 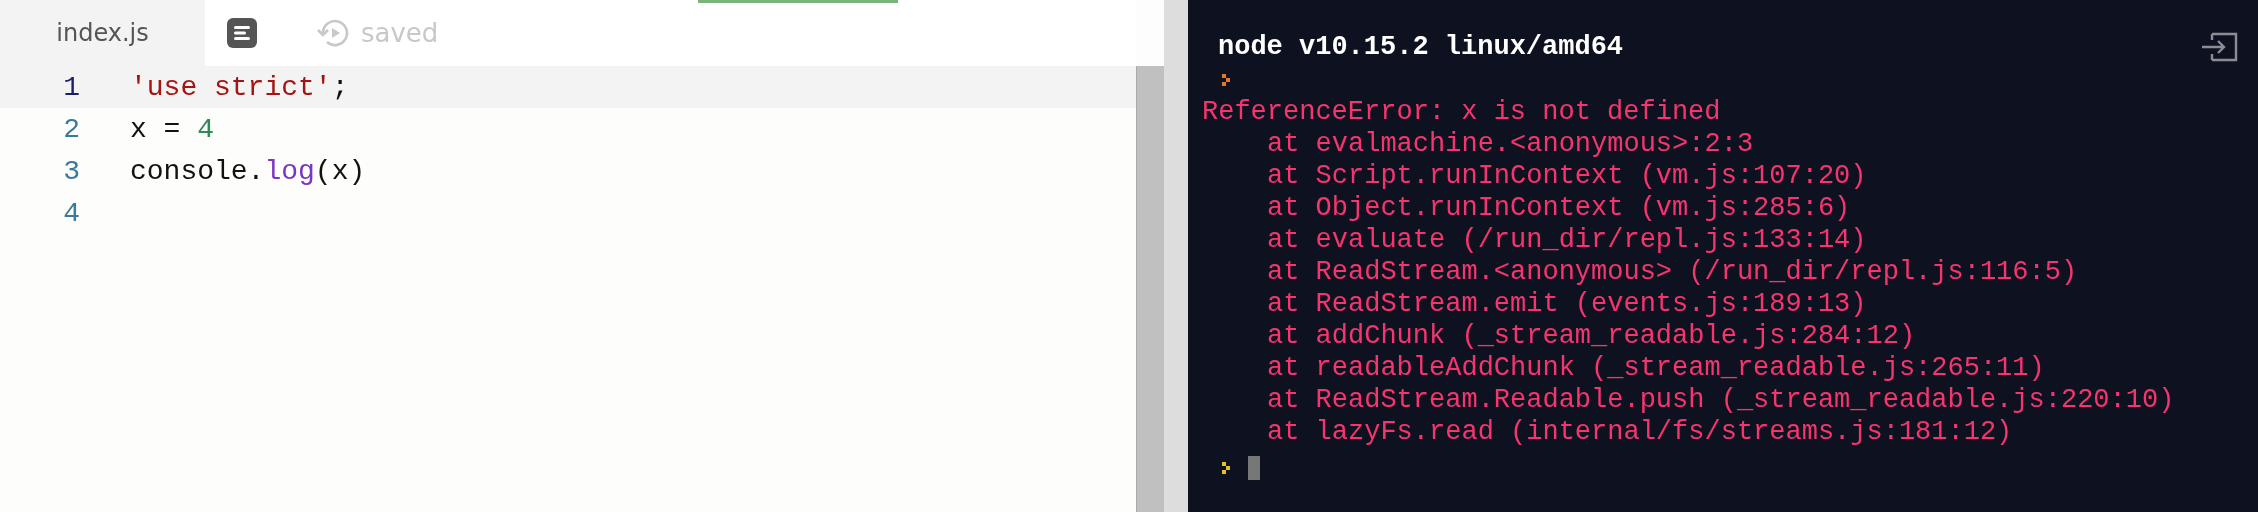 I want to click on stack-frame: at evaluate (/run_dir/repl.js:133:14), so click(x=1567, y=240).